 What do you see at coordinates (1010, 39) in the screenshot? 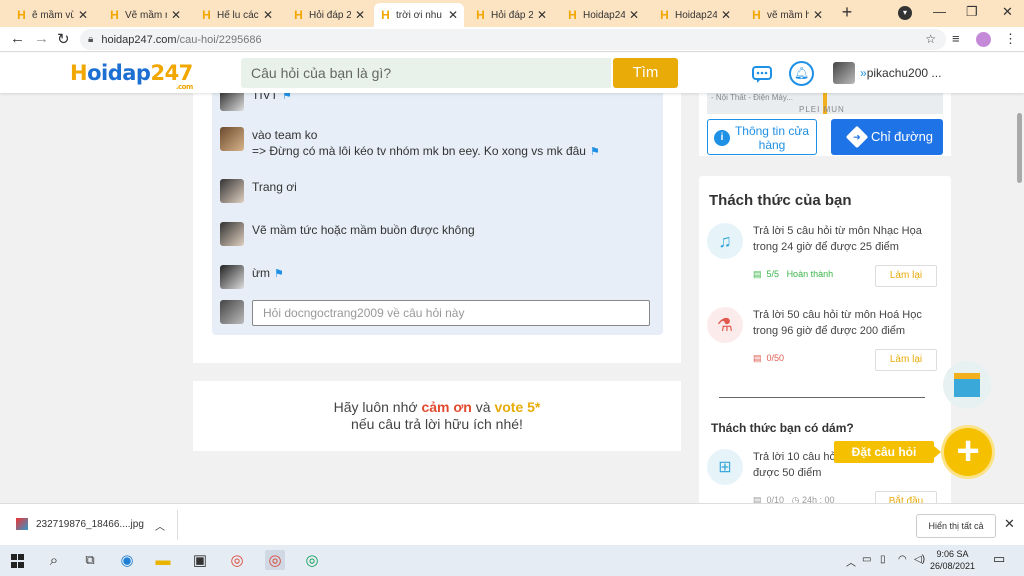
I see `menu-dots-icon: ⋮` at bounding box center [1010, 39].